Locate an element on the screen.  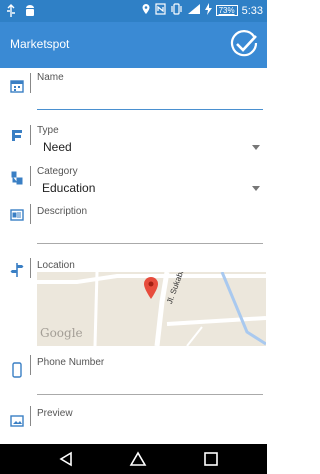
calendar-icon is located at coordinates (17, 86).